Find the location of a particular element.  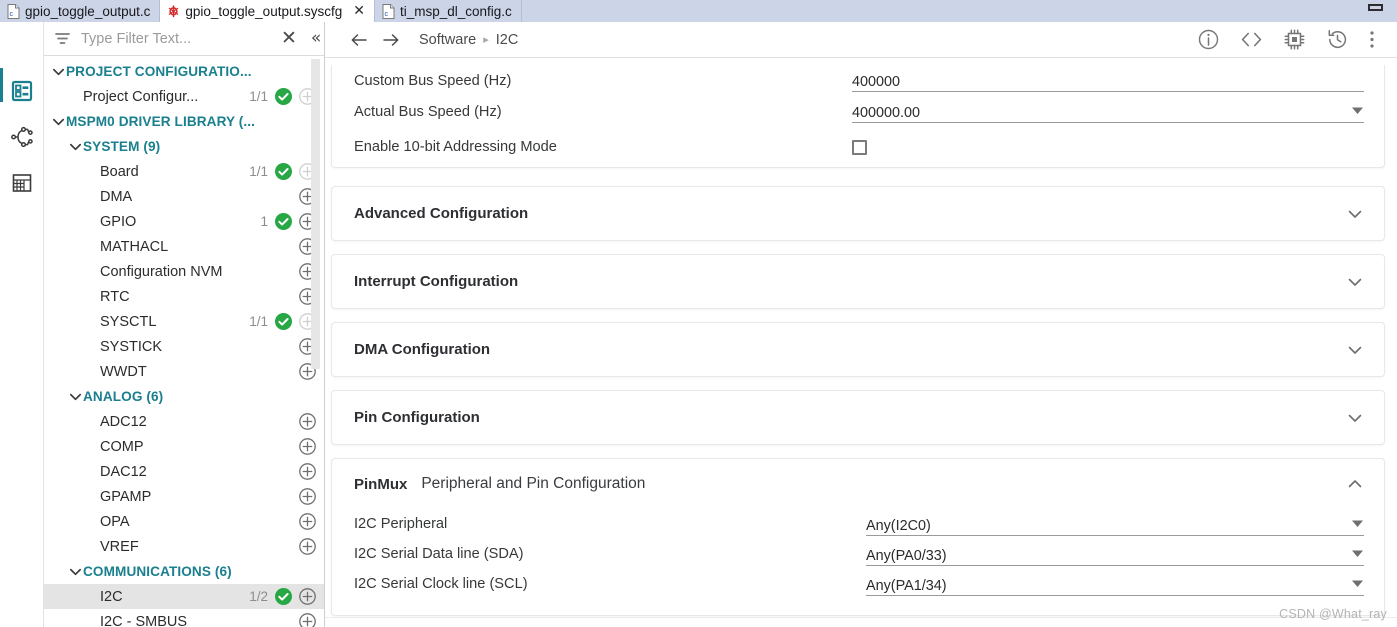

dropdown-field: 400000.00 is located at coordinates (1108, 111).